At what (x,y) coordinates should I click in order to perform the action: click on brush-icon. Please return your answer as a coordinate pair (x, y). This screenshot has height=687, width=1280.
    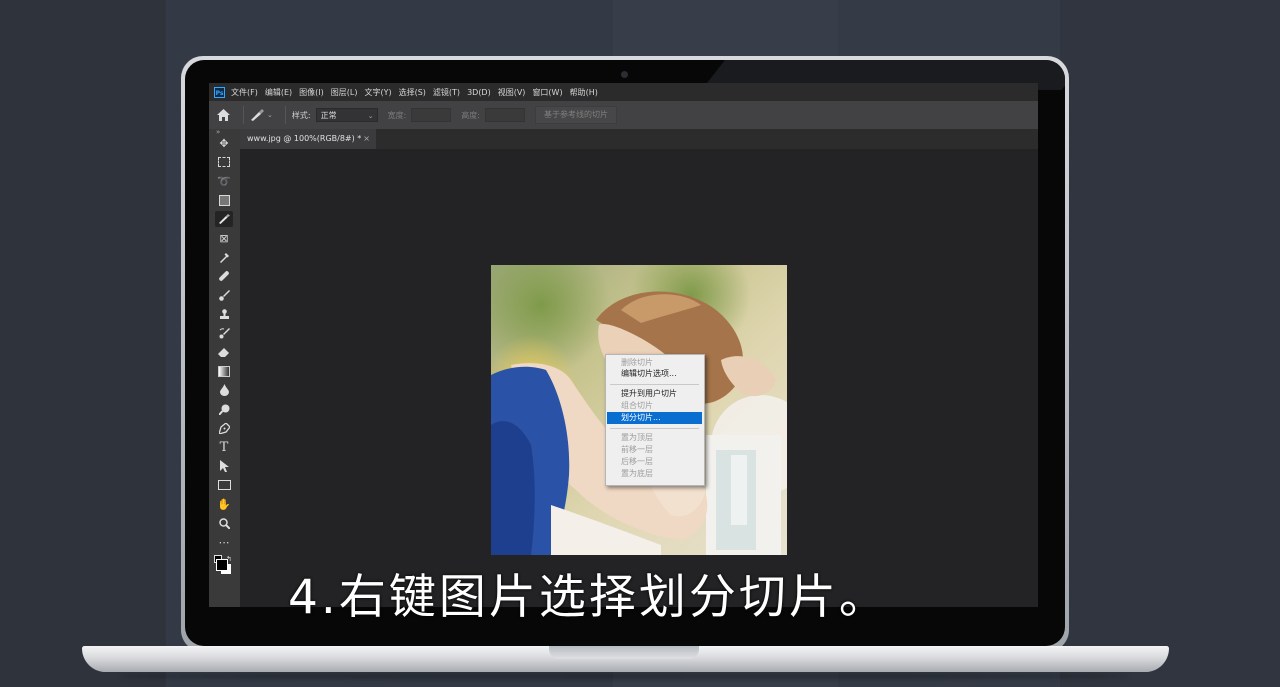
    Looking at the image, I should click on (224, 295).